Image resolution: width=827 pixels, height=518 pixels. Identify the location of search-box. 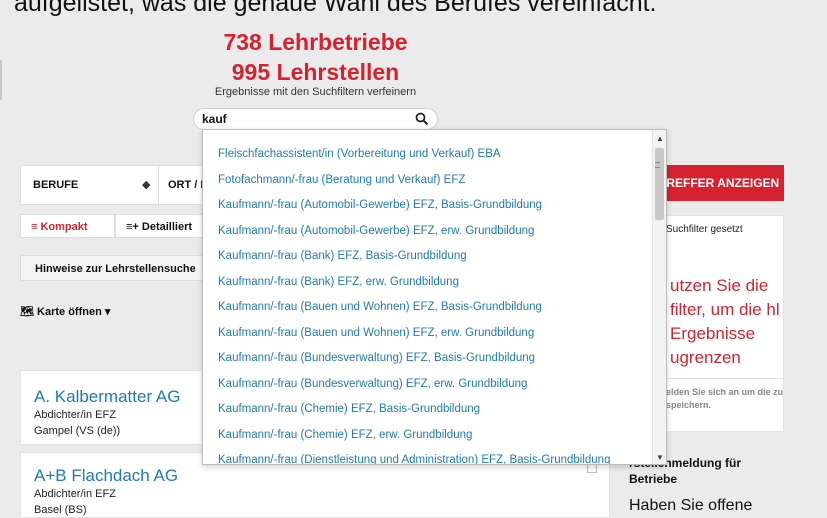
(315, 119).